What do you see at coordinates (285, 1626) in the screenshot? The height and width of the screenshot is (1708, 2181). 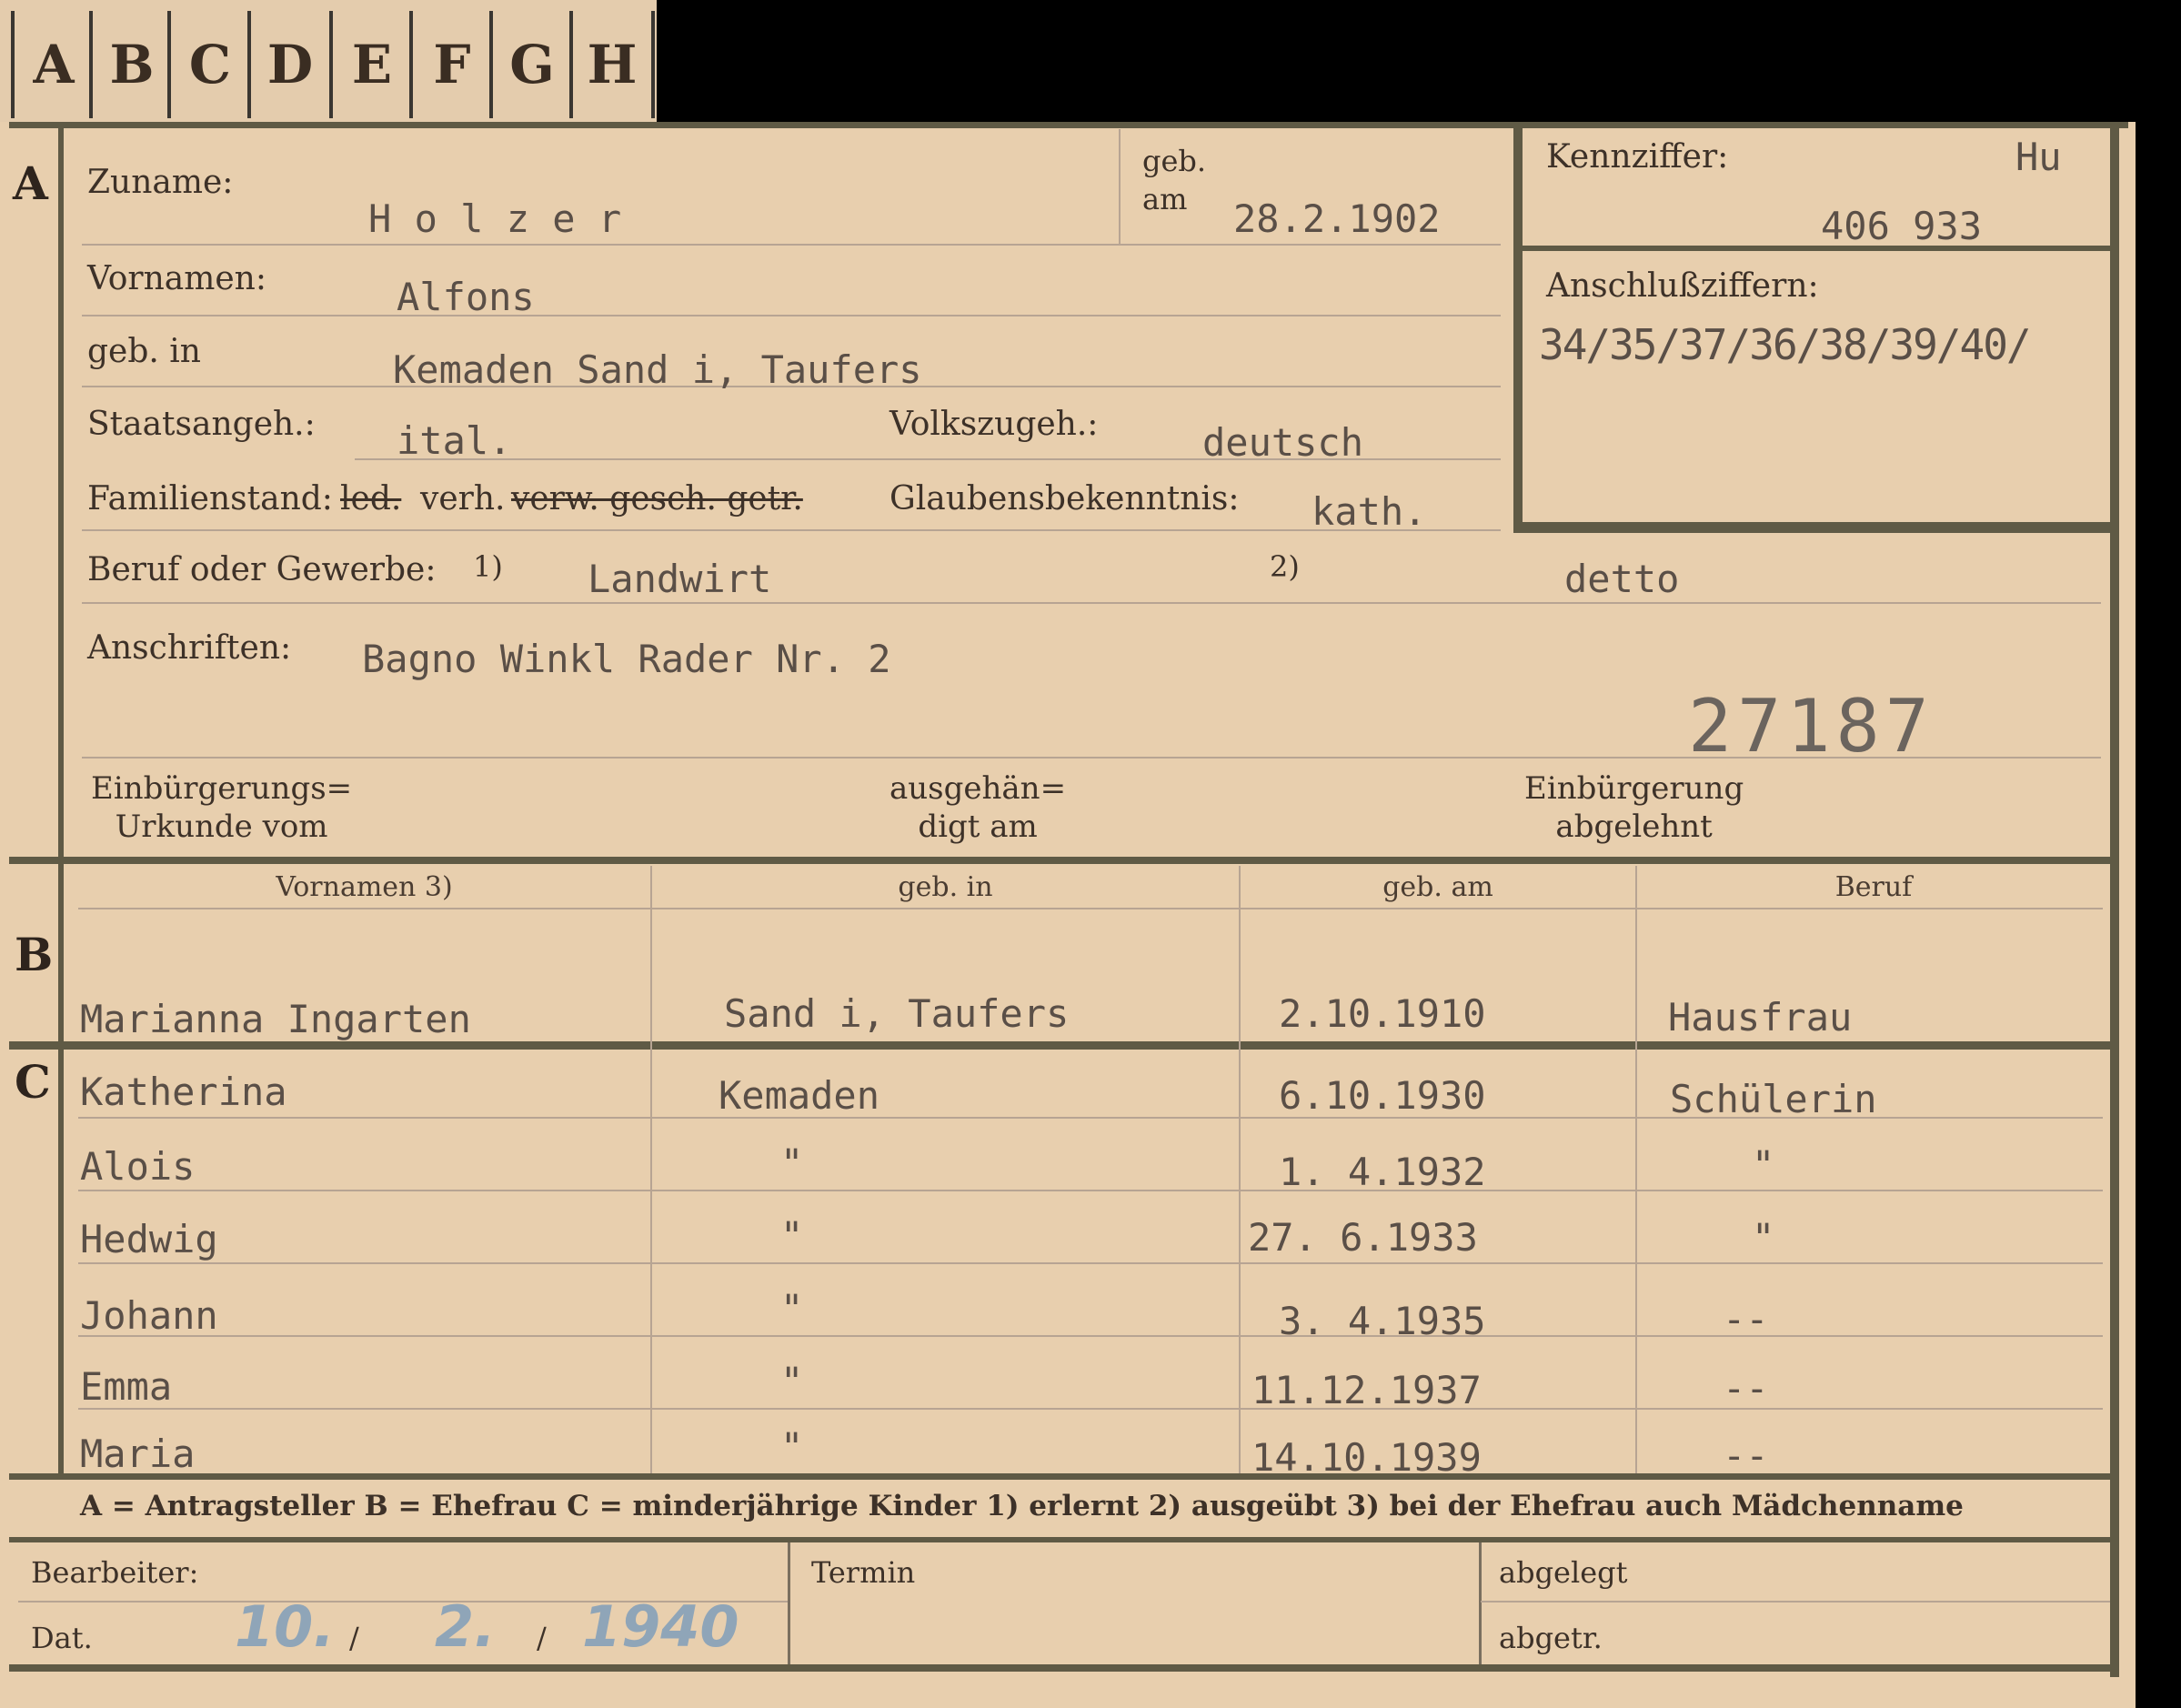 I see `dat-day: 10.` at bounding box center [285, 1626].